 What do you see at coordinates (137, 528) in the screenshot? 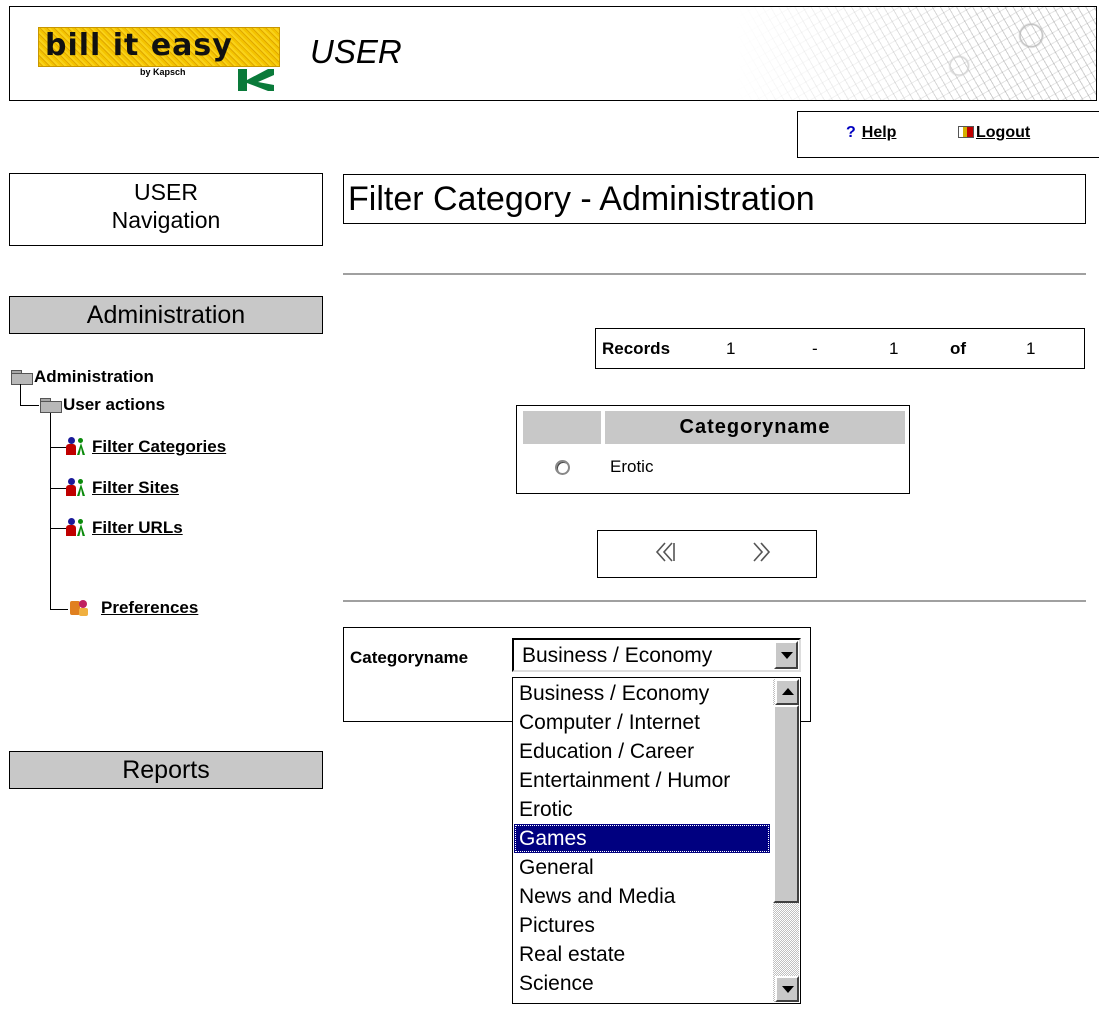
I see `nav-link-filter-urls: Filter URLs` at bounding box center [137, 528].